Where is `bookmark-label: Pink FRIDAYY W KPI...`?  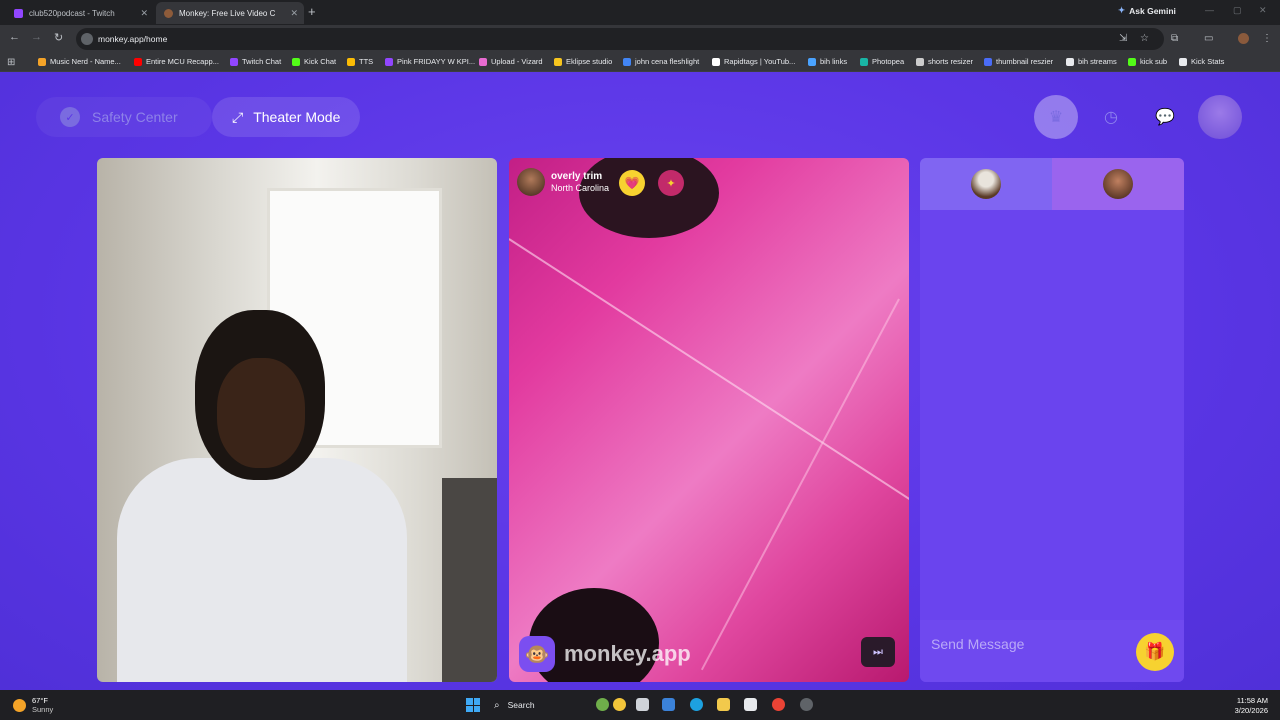 bookmark-label: Pink FRIDAYY W KPI... is located at coordinates (436, 61).